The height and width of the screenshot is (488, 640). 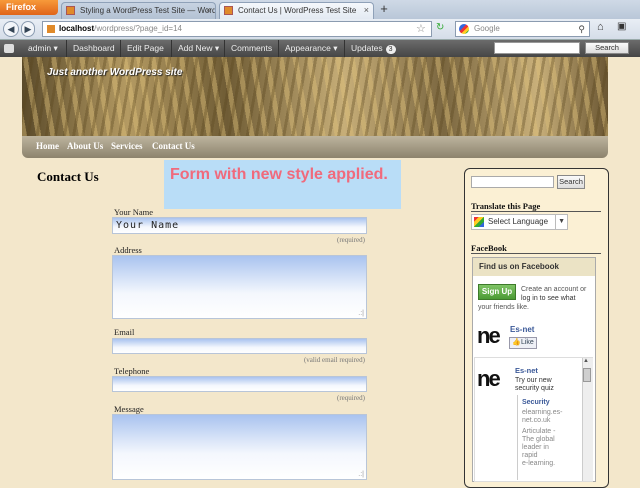 I want to click on admin-bar-add-new: Add New ▾, so click(x=195, y=48).